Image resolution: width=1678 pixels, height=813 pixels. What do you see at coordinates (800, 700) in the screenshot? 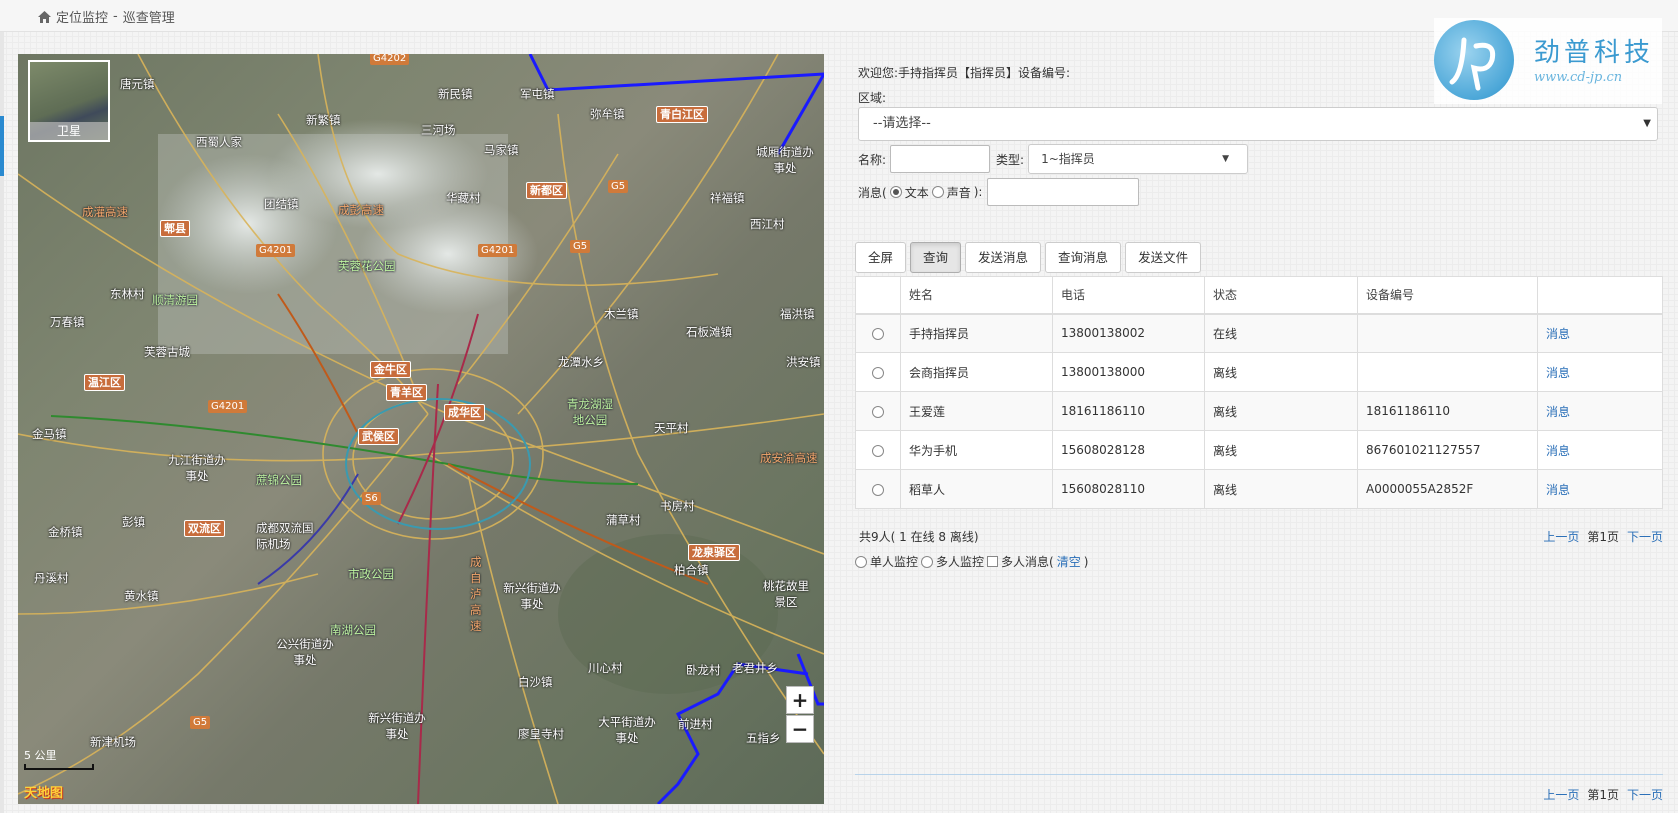
I see `zoom-in-button: +` at bounding box center [800, 700].